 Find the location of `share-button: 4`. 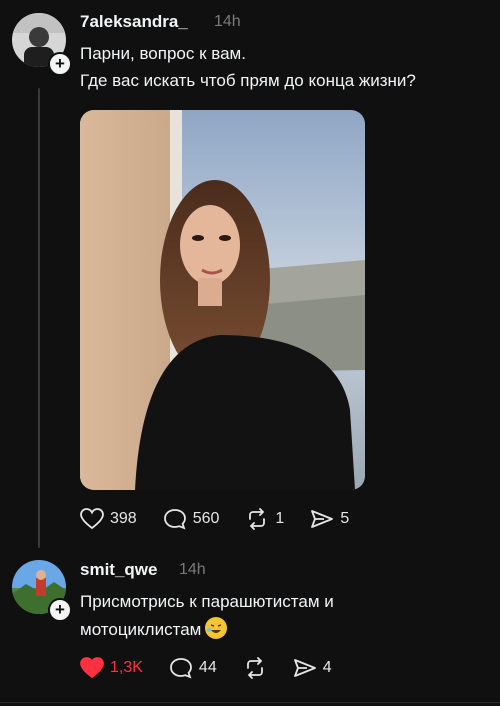

share-button: 4 is located at coordinates (312, 668).